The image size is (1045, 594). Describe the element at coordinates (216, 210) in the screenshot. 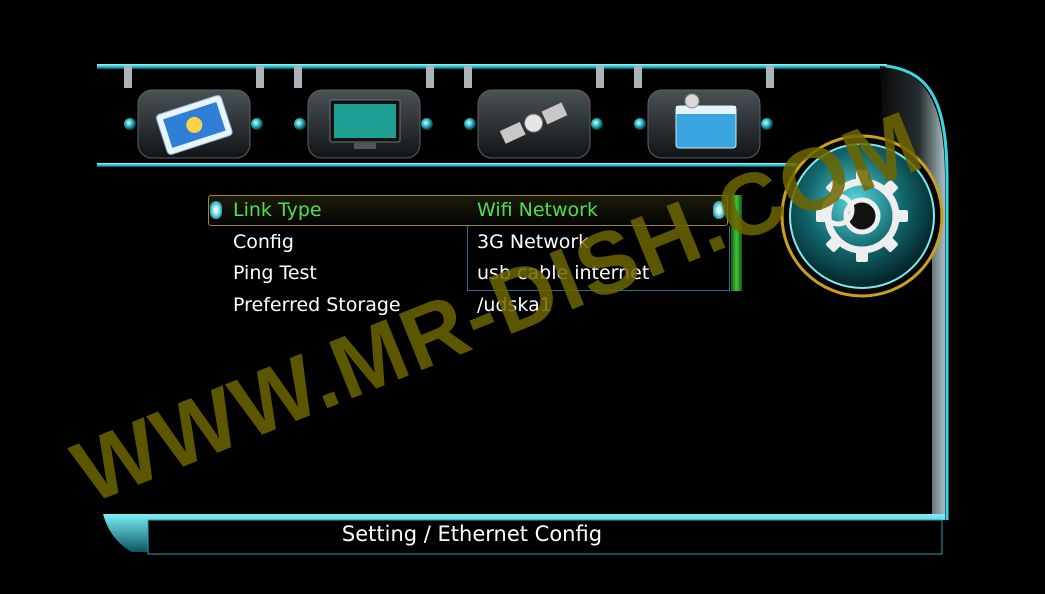

I see `selection-left-cap-icon` at that location.